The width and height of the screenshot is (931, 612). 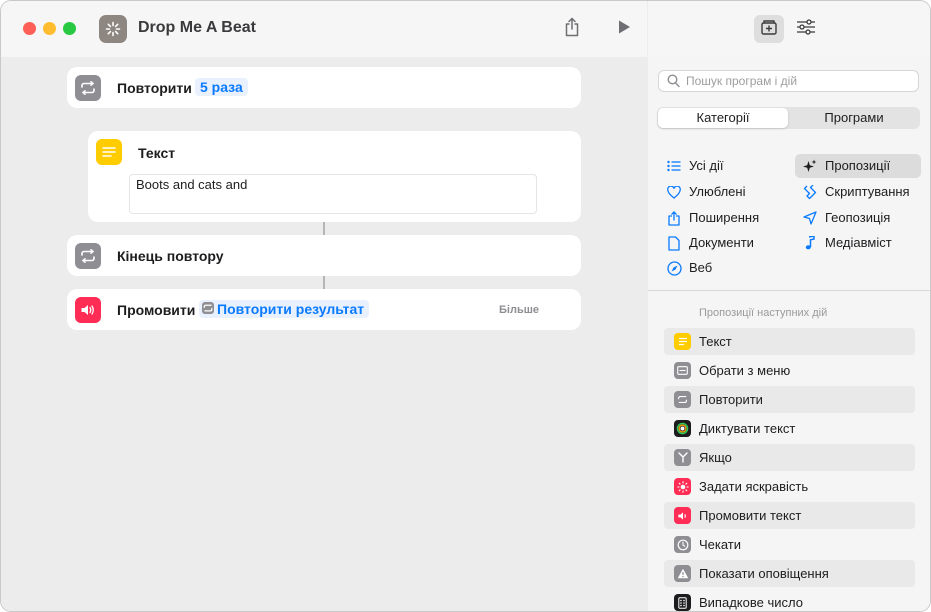 What do you see at coordinates (682, 573) in the screenshot?
I see `alert-icon` at bounding box center [682, 573].